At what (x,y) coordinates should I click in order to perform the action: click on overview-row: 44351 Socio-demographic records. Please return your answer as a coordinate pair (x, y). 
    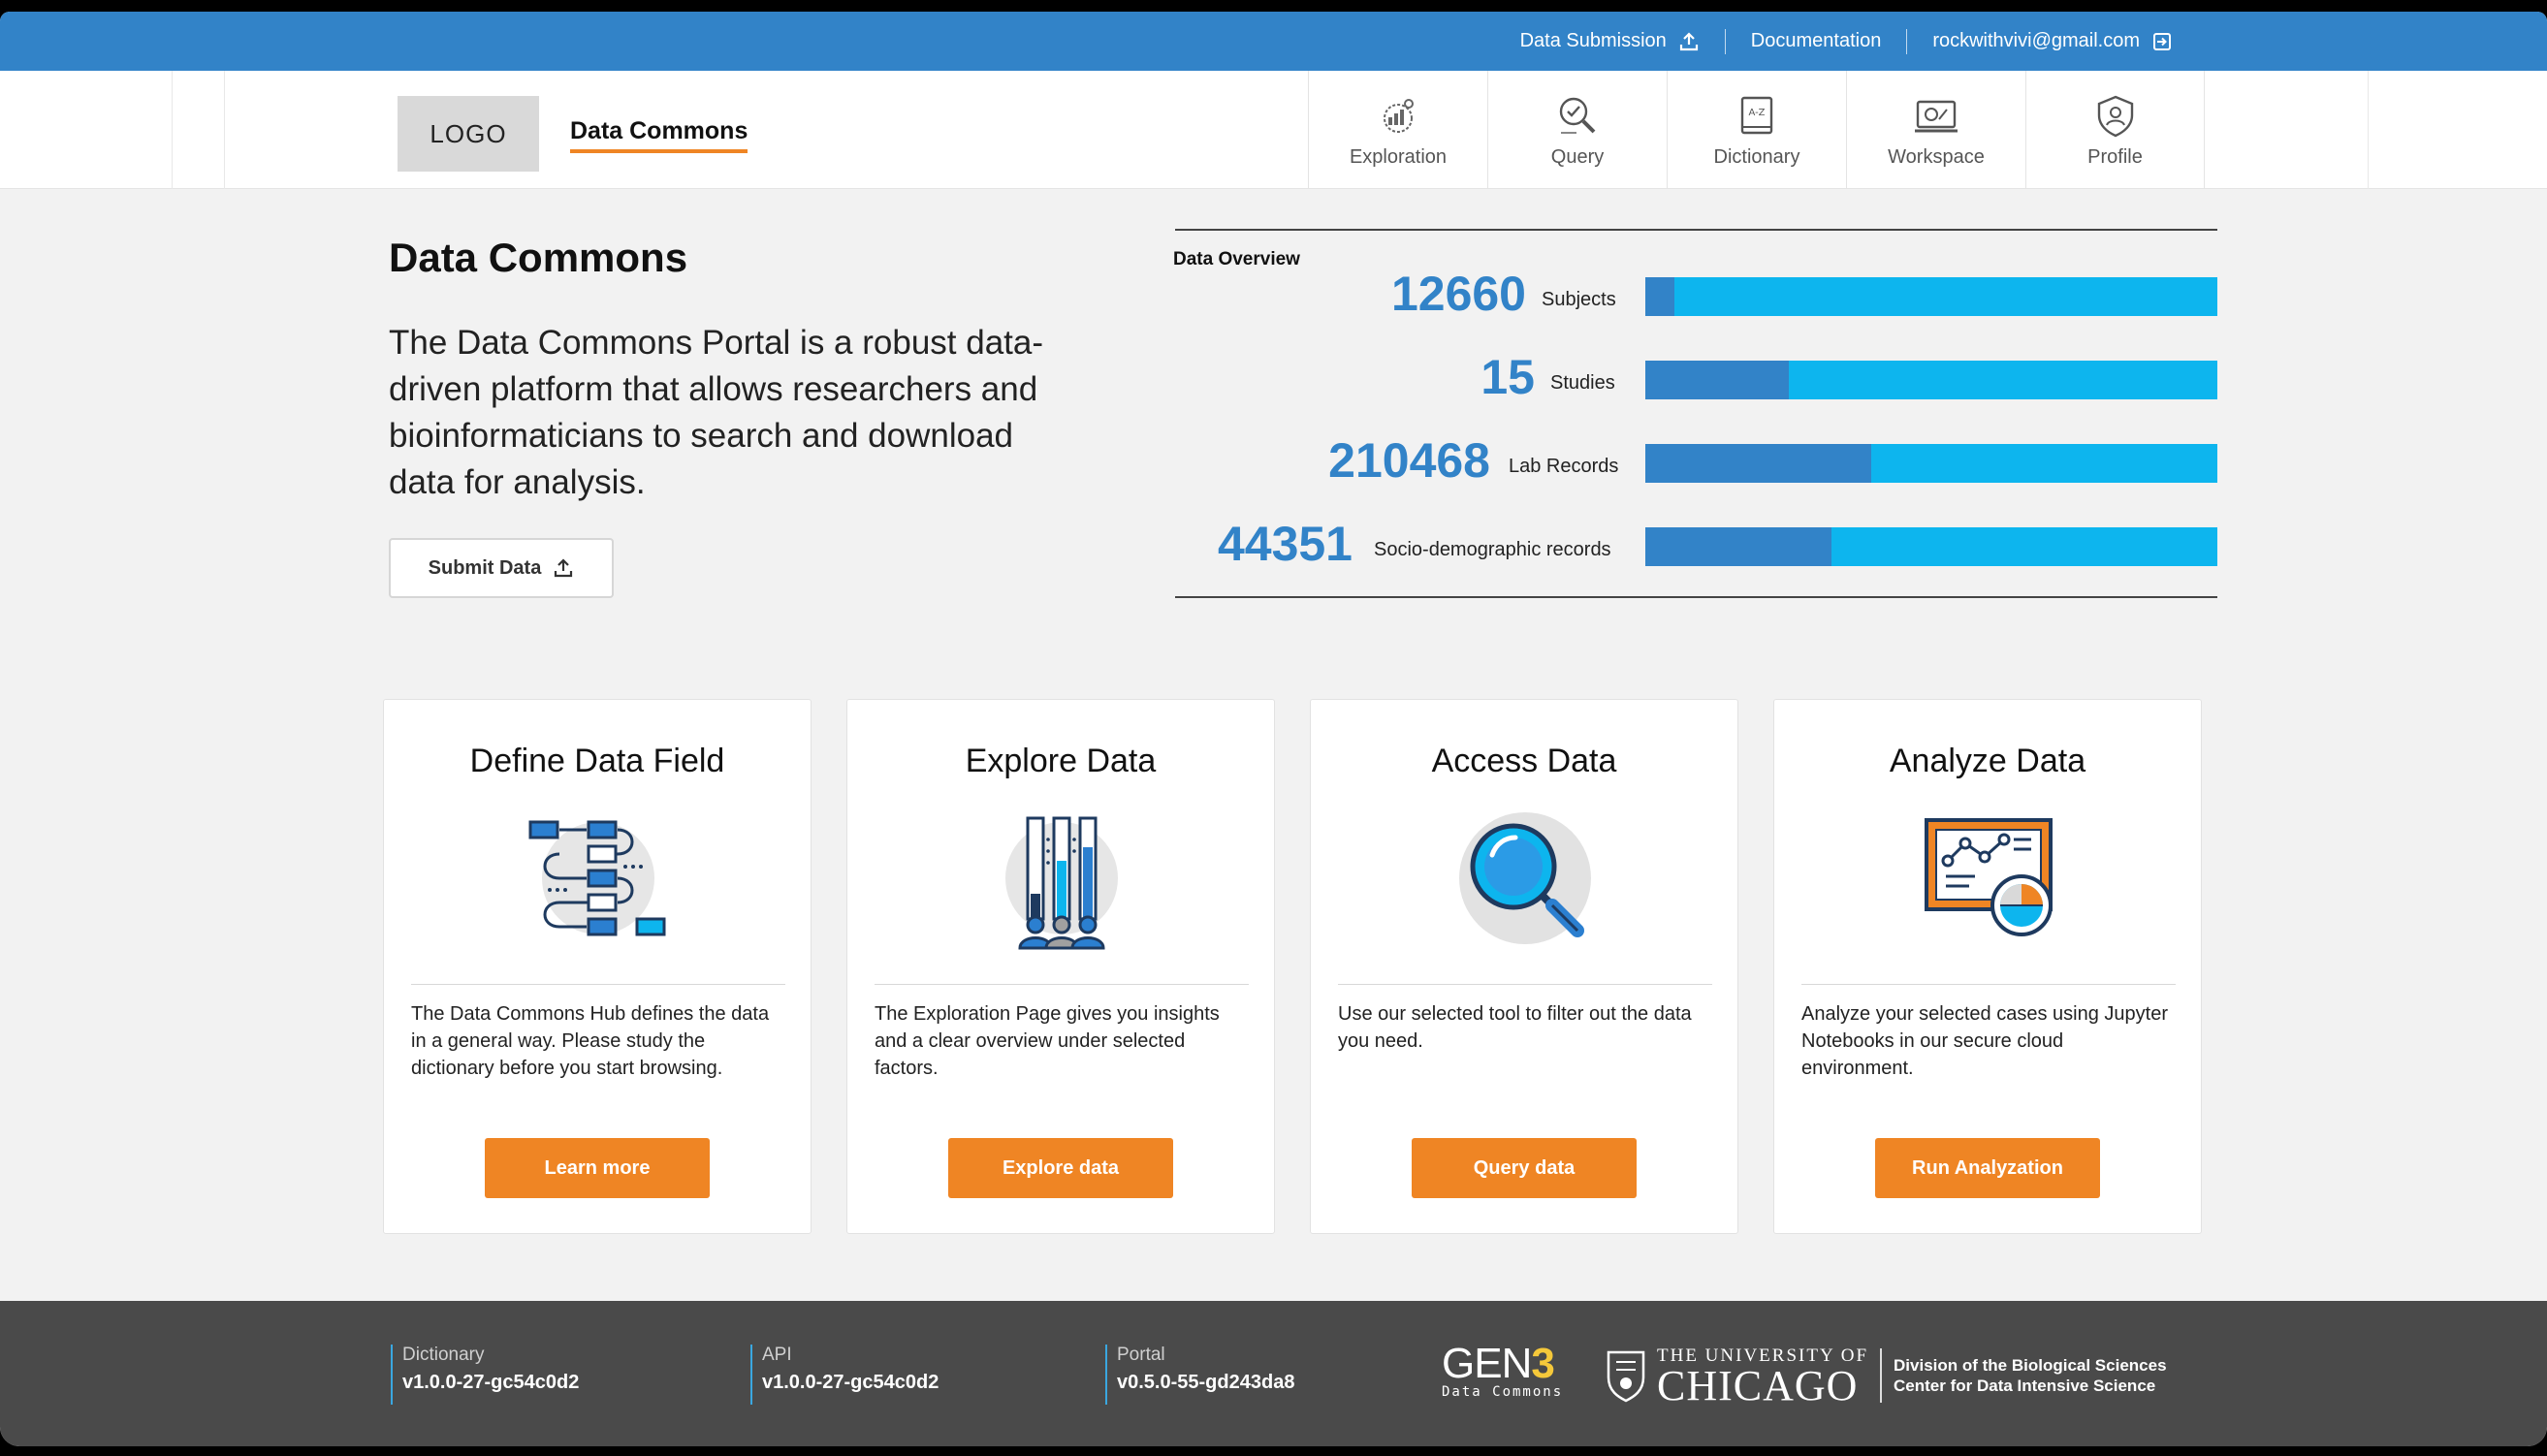
    Looking at the image, I should click on (1696, 545).